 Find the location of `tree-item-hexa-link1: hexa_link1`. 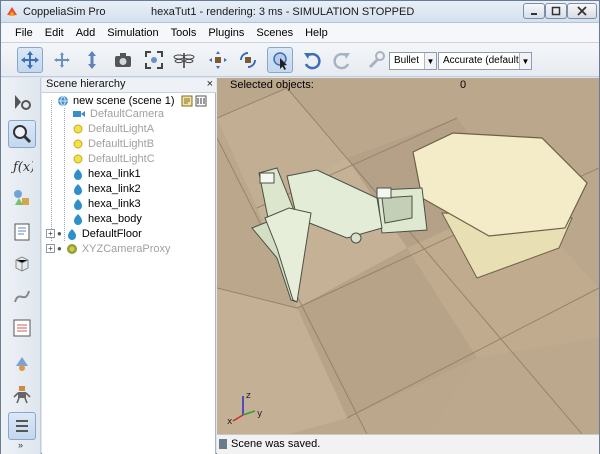

tree-item-hexa-link1: hexa_link1 is located at coordinates (106, 173).